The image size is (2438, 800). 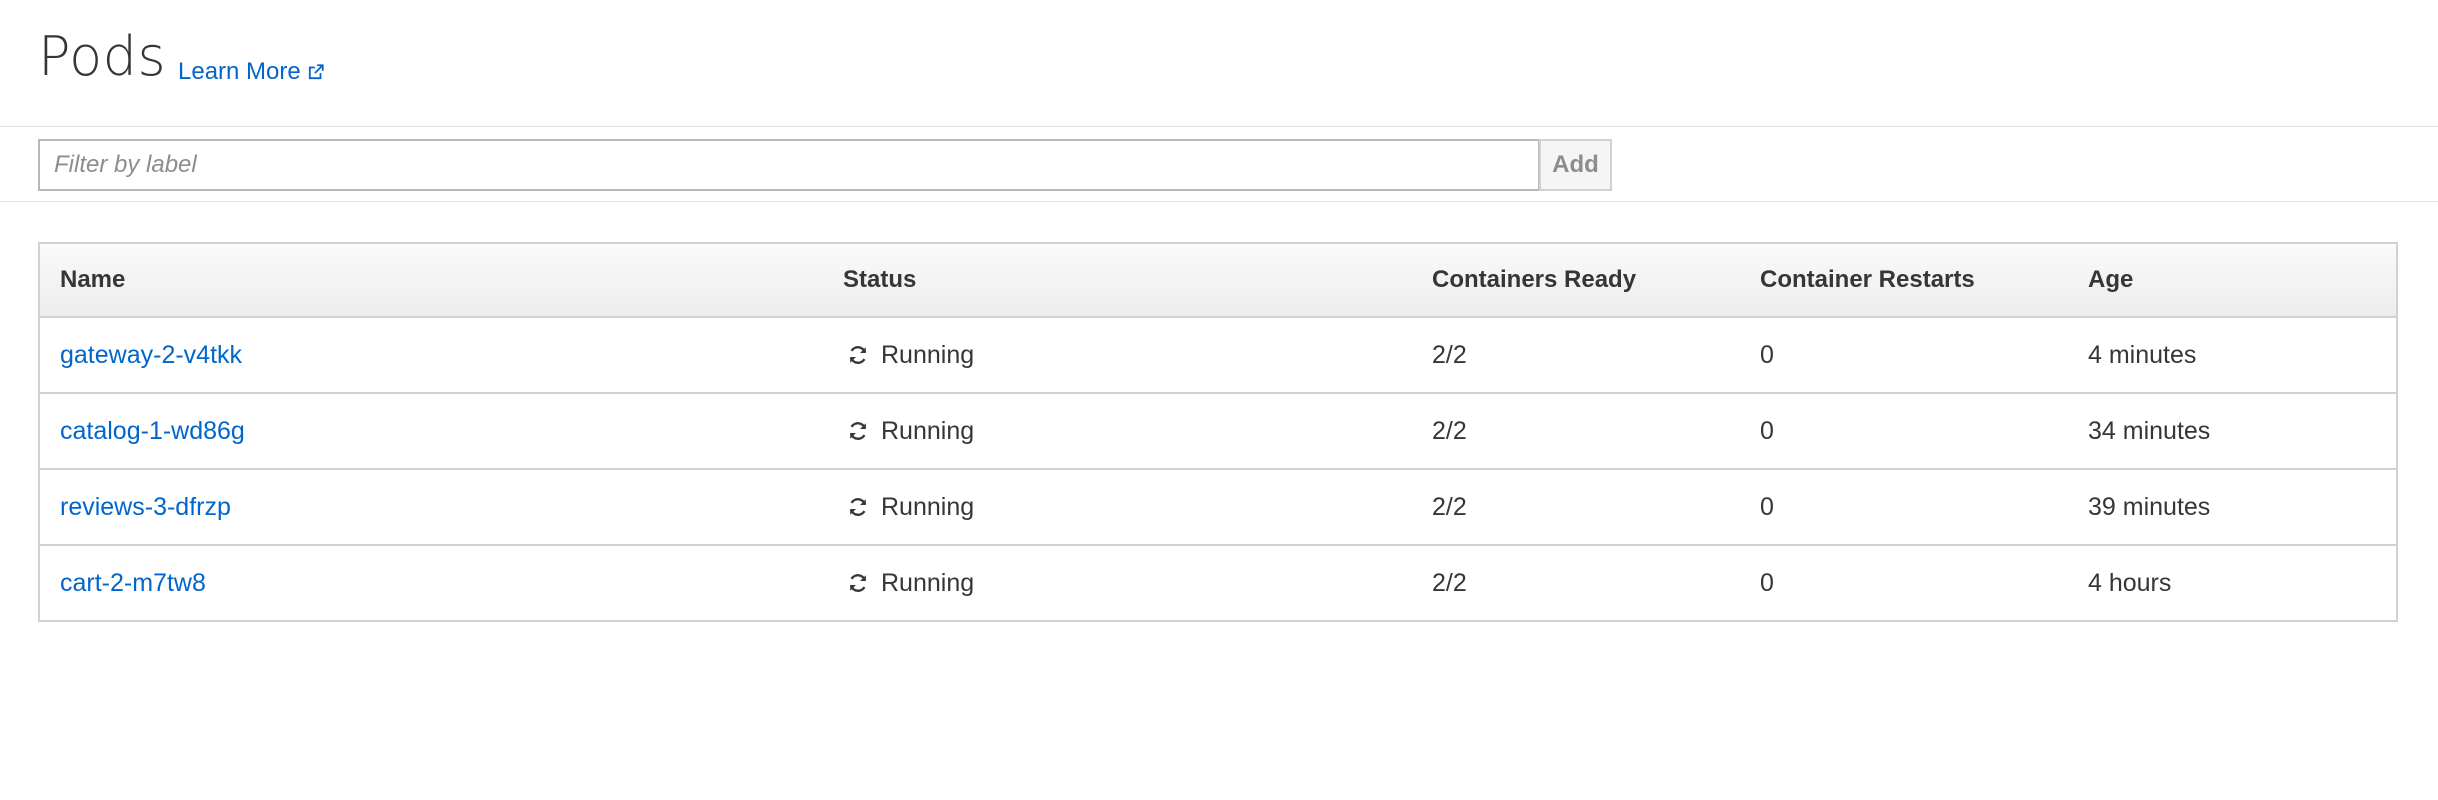 I want to click on add-filter-button: Add, so click(x=1575, y=165).